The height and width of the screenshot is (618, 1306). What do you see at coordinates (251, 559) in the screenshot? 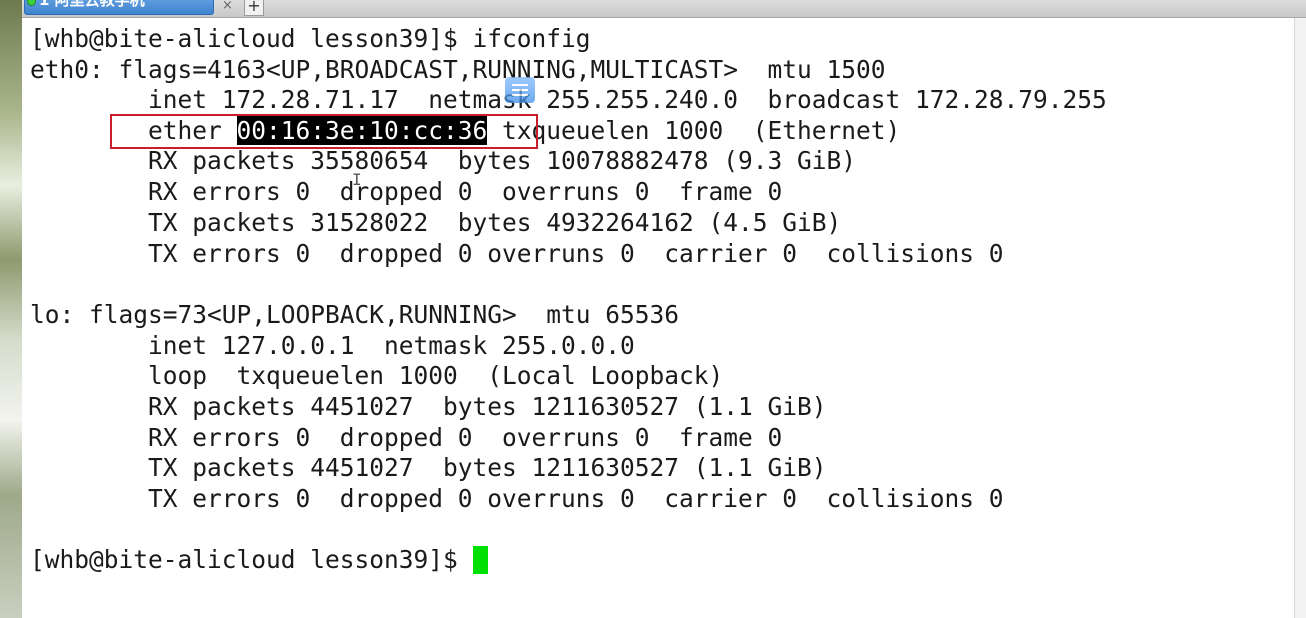
I see `shell-prompt: [whb@bite-alicloud lesson39]$` at bounding box center [251, 559].